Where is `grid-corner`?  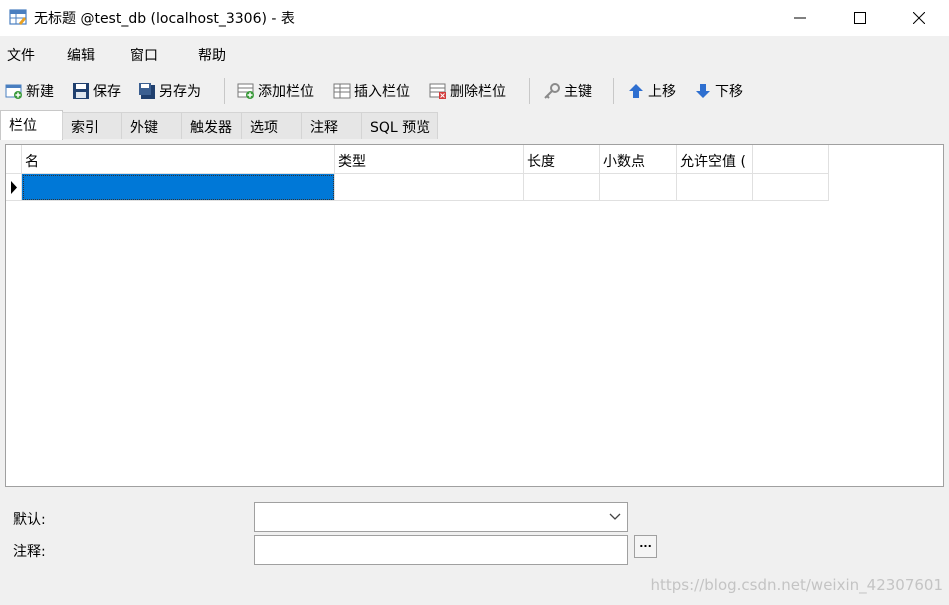
grid-corner is located at coordinates (14, 159).